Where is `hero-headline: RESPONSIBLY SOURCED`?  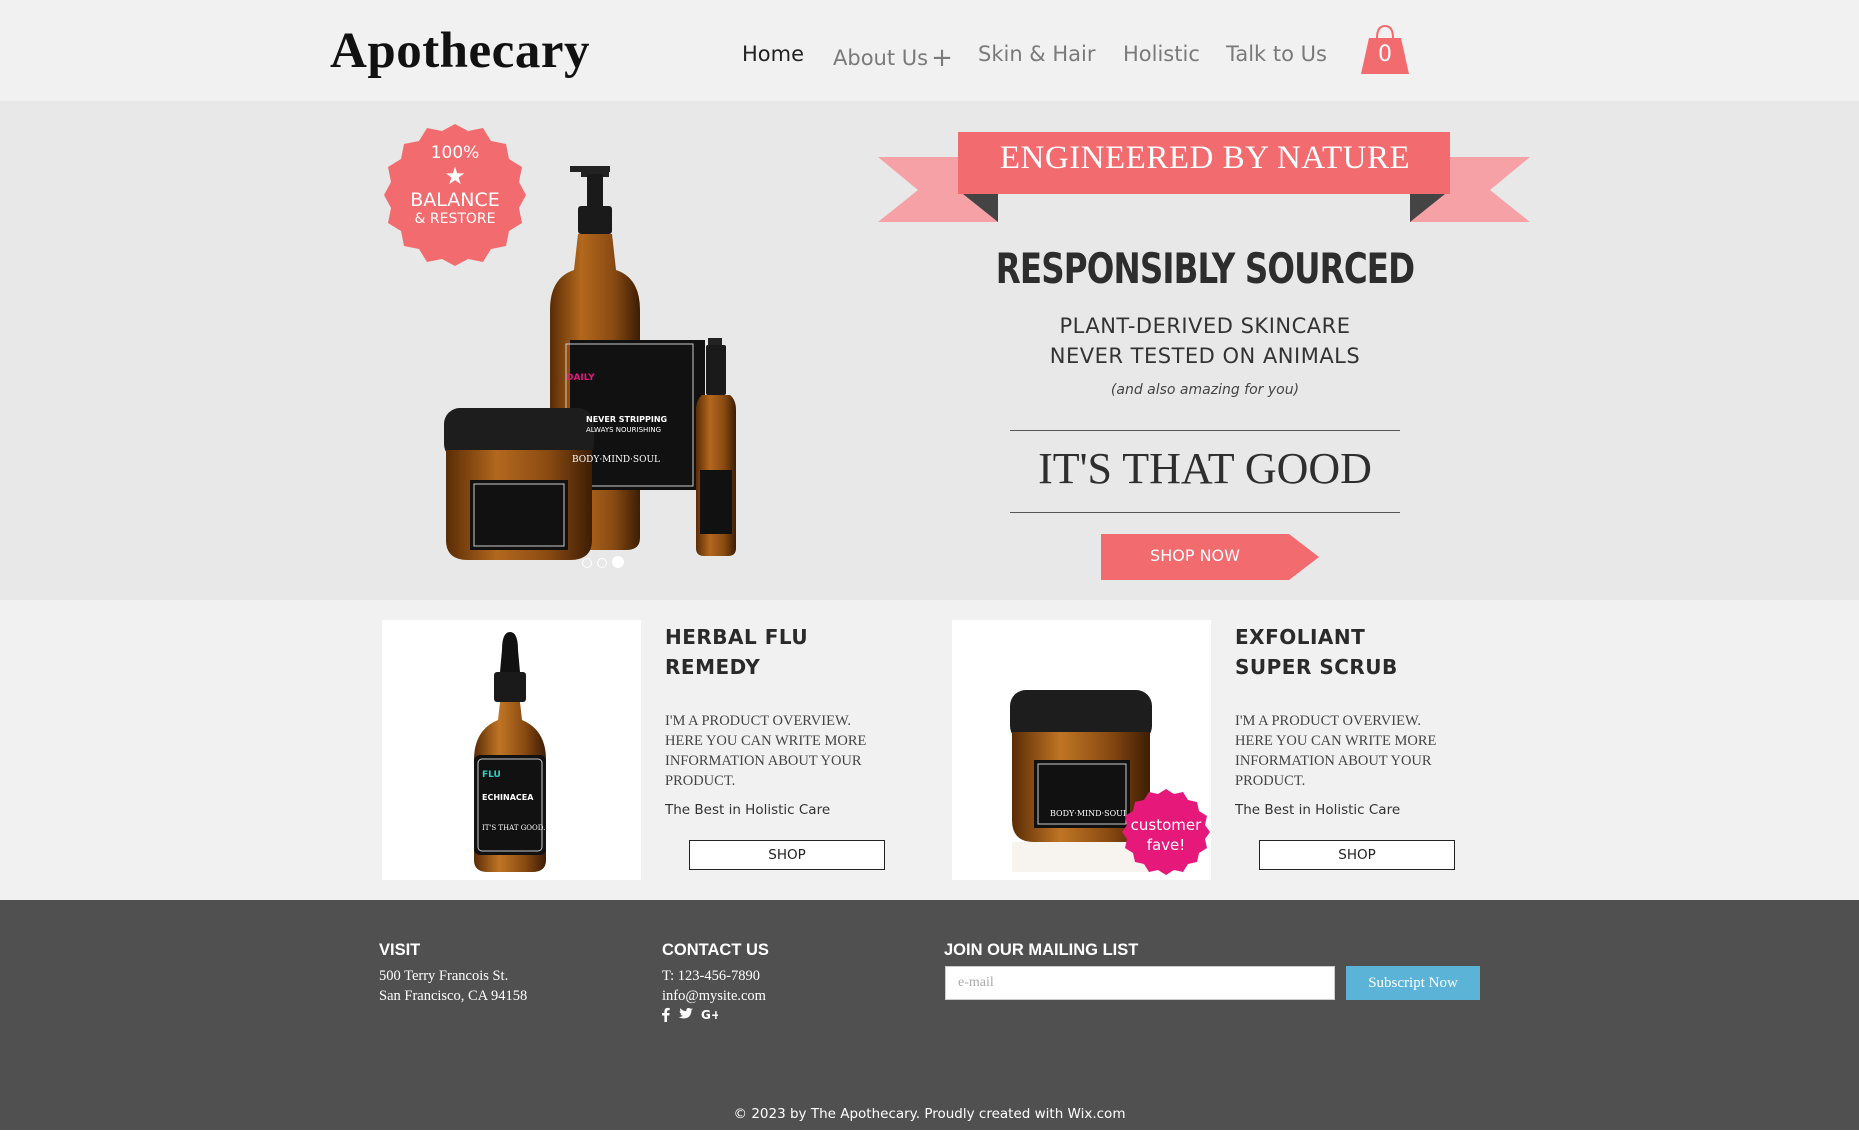 hero-headline: RESPONSIBLY SOURCED is located at coordinates (1205, 268).